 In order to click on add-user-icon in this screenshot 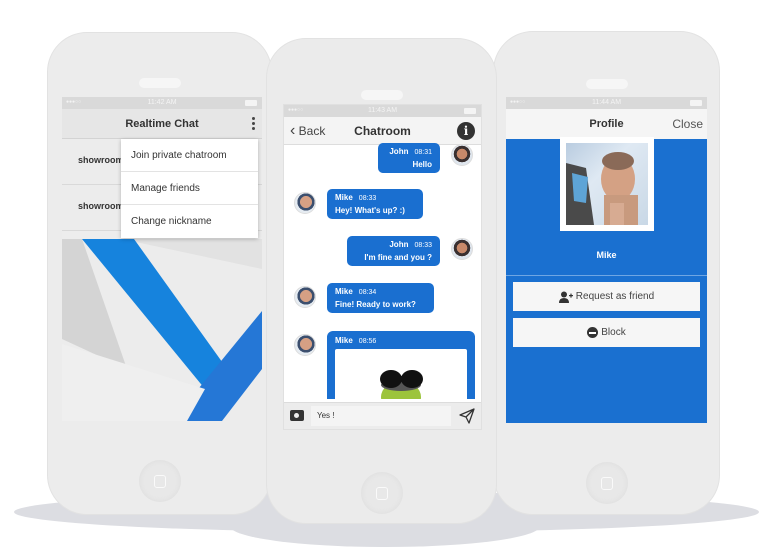, I will do `click(565, 297)`.